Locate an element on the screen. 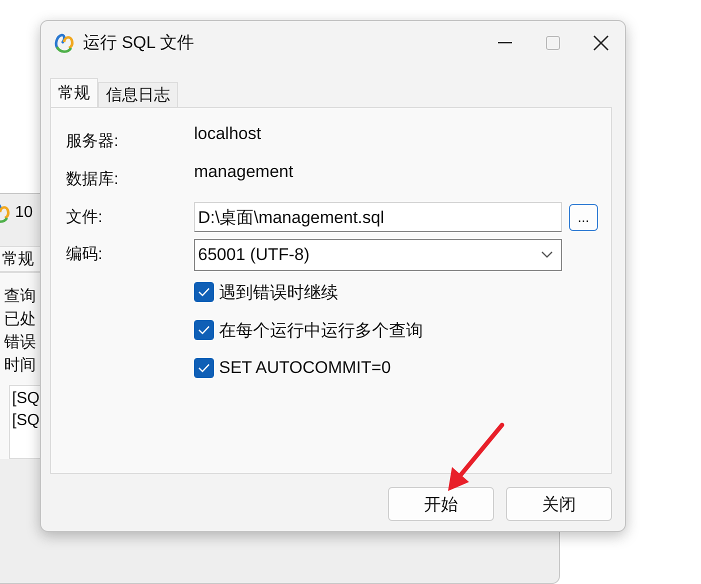  minimize-icon is located at coordinates (505, 43).